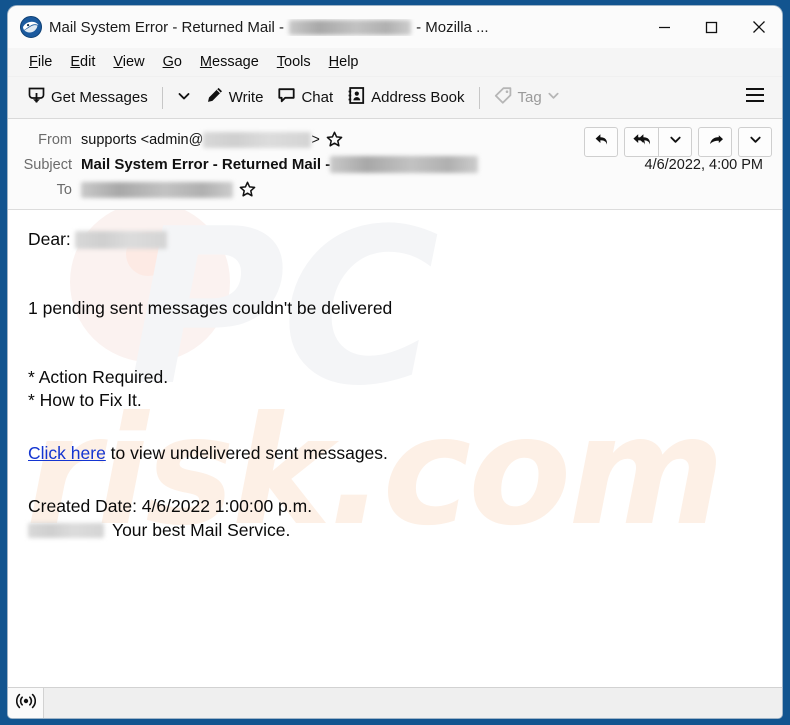 This screenshot has width=790, height=725. I want to click on menu-item-view: View, so click(128, 62).